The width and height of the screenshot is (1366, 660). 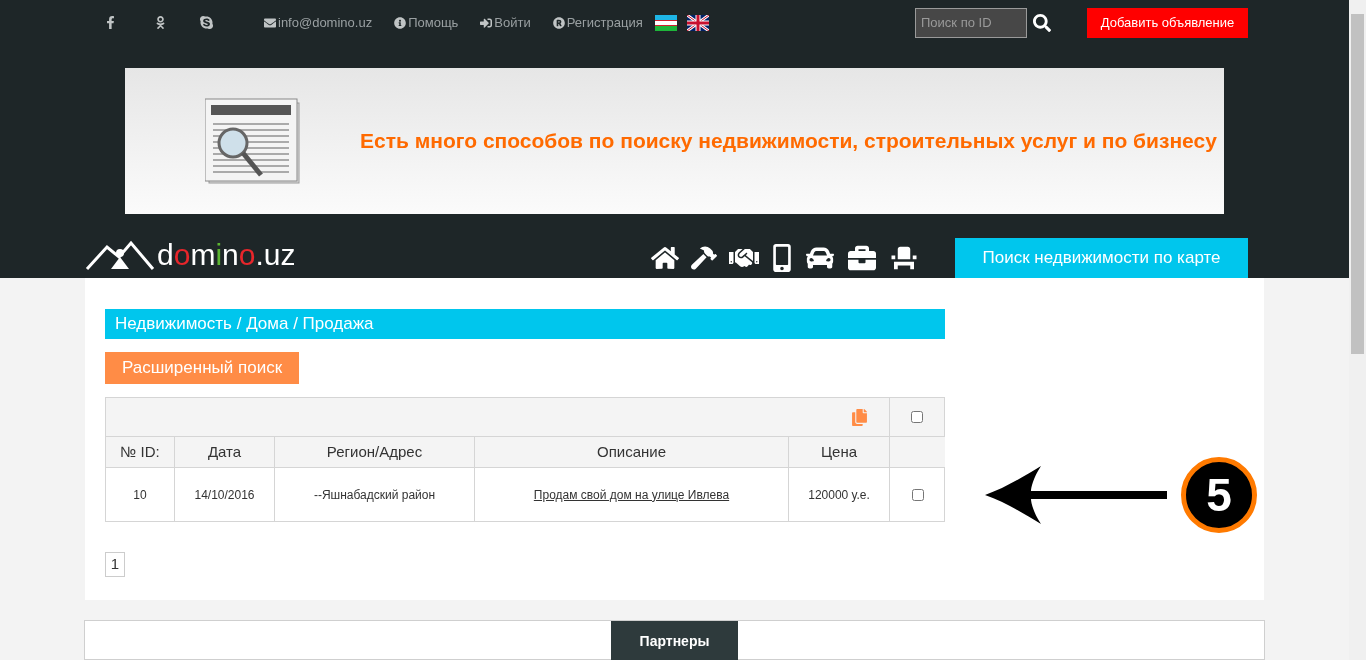 What do you see at coordinates (110, 22) in the screenshot?
I see `facebook-icon` at bounding box center [110, 22].